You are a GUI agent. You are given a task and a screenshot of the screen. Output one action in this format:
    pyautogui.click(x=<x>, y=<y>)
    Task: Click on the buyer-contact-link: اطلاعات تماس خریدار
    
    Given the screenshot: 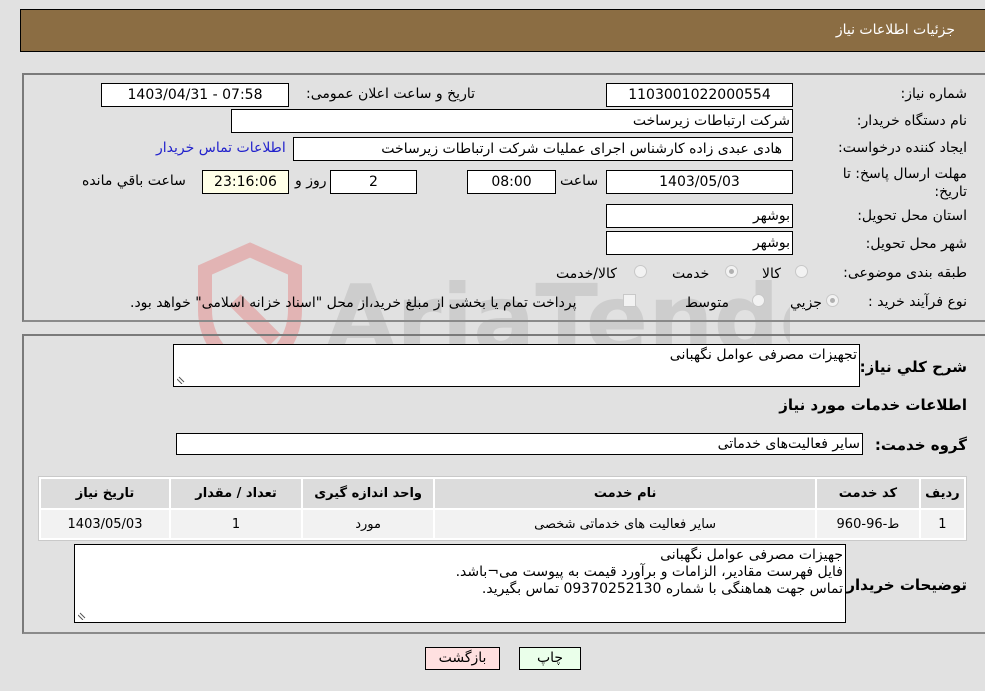 What is the action you would take?
    pyautogui.click(x=221, y=148)
    